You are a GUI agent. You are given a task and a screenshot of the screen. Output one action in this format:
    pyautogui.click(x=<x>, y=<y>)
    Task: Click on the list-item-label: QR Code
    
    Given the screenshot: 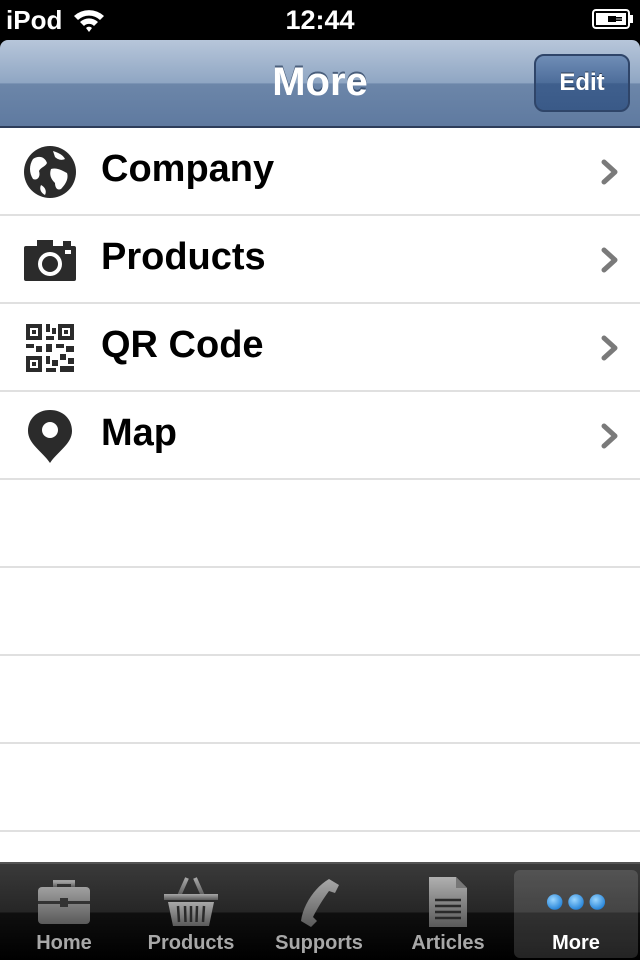 What is the action you would take?
    pyautogui.click(x=182, y=345)
    